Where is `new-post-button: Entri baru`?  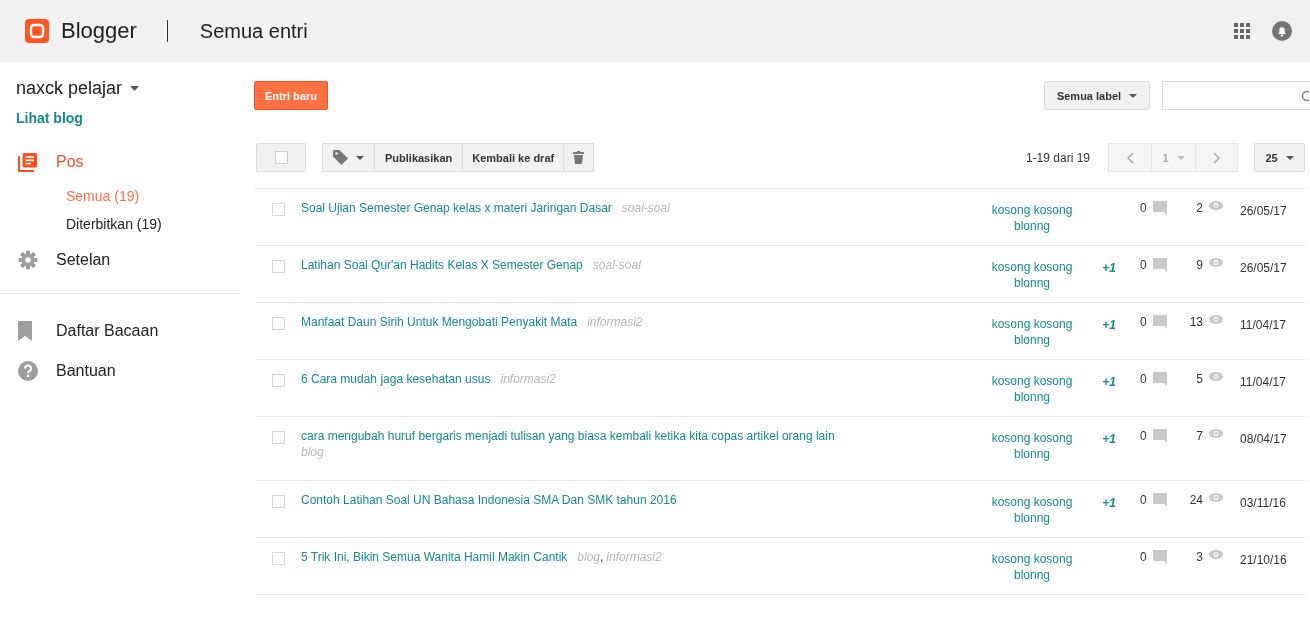
new-post-button: Entri baru is located at coordinates (291, 95).